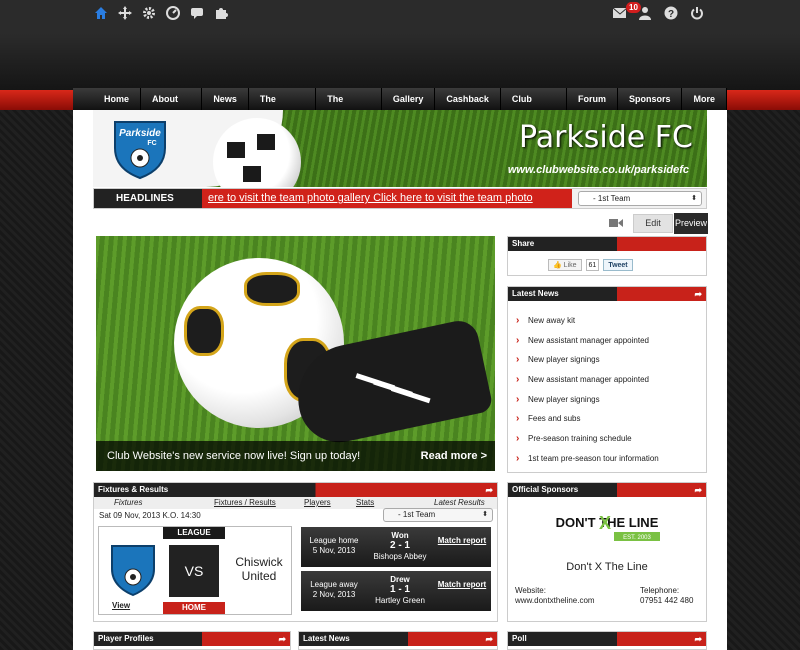  Describe the element at coordinates (607, 567) in the screenshot. I see `sponsor-name: Don't X The Line` at that location.